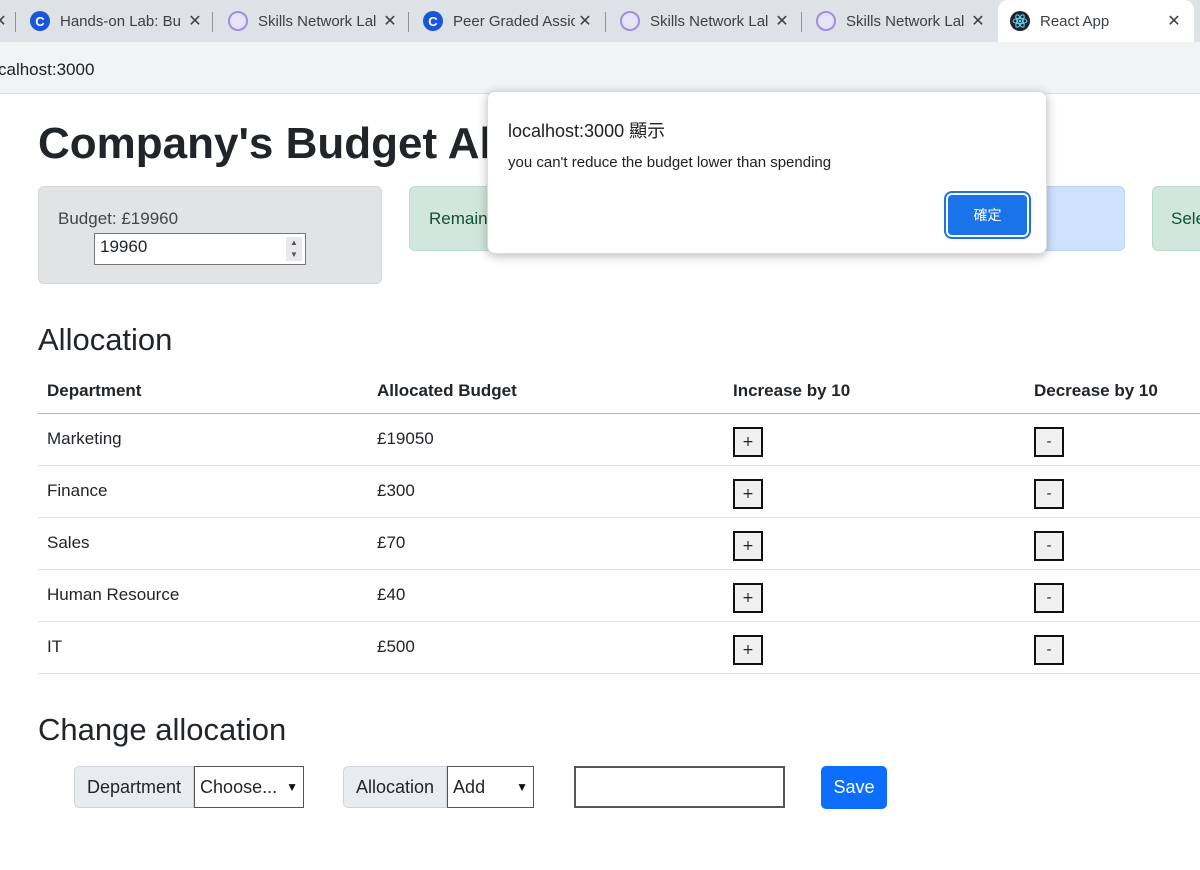  Describe the element at coordinates (203, 439) in the screenshot. I see `department-cell: Marketing` at that location.